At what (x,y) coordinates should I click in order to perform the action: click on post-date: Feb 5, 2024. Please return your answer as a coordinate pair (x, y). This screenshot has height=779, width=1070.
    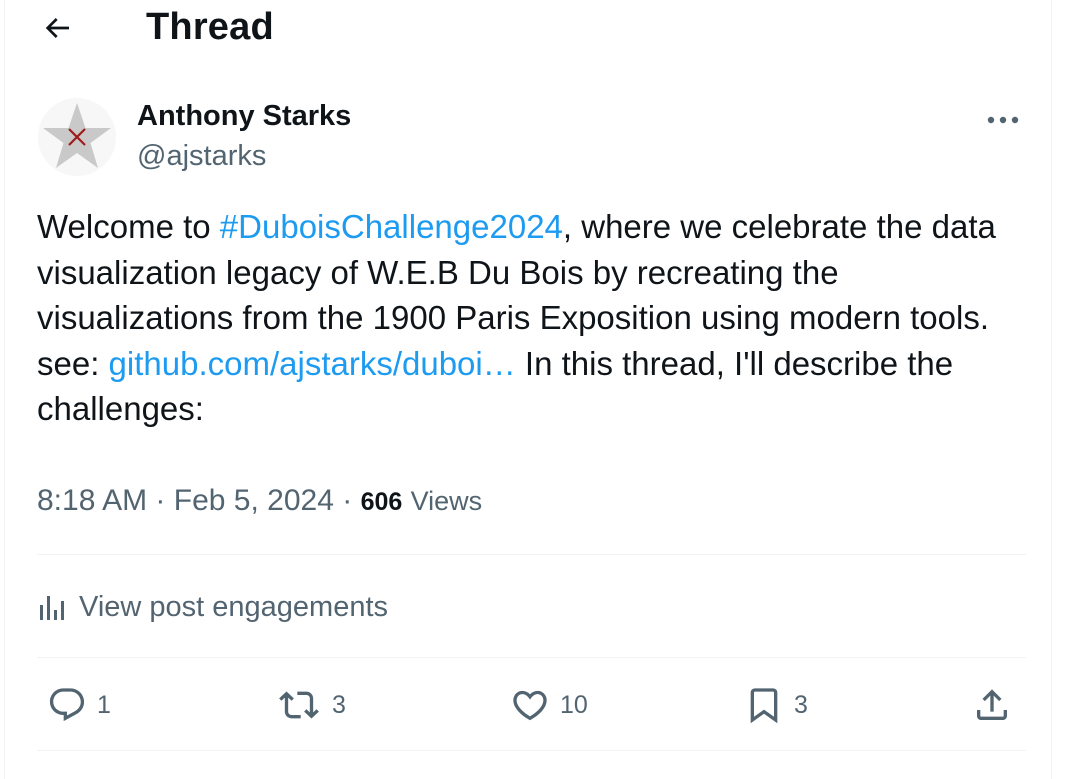
    Looking at the image, I should click on (254, 500).